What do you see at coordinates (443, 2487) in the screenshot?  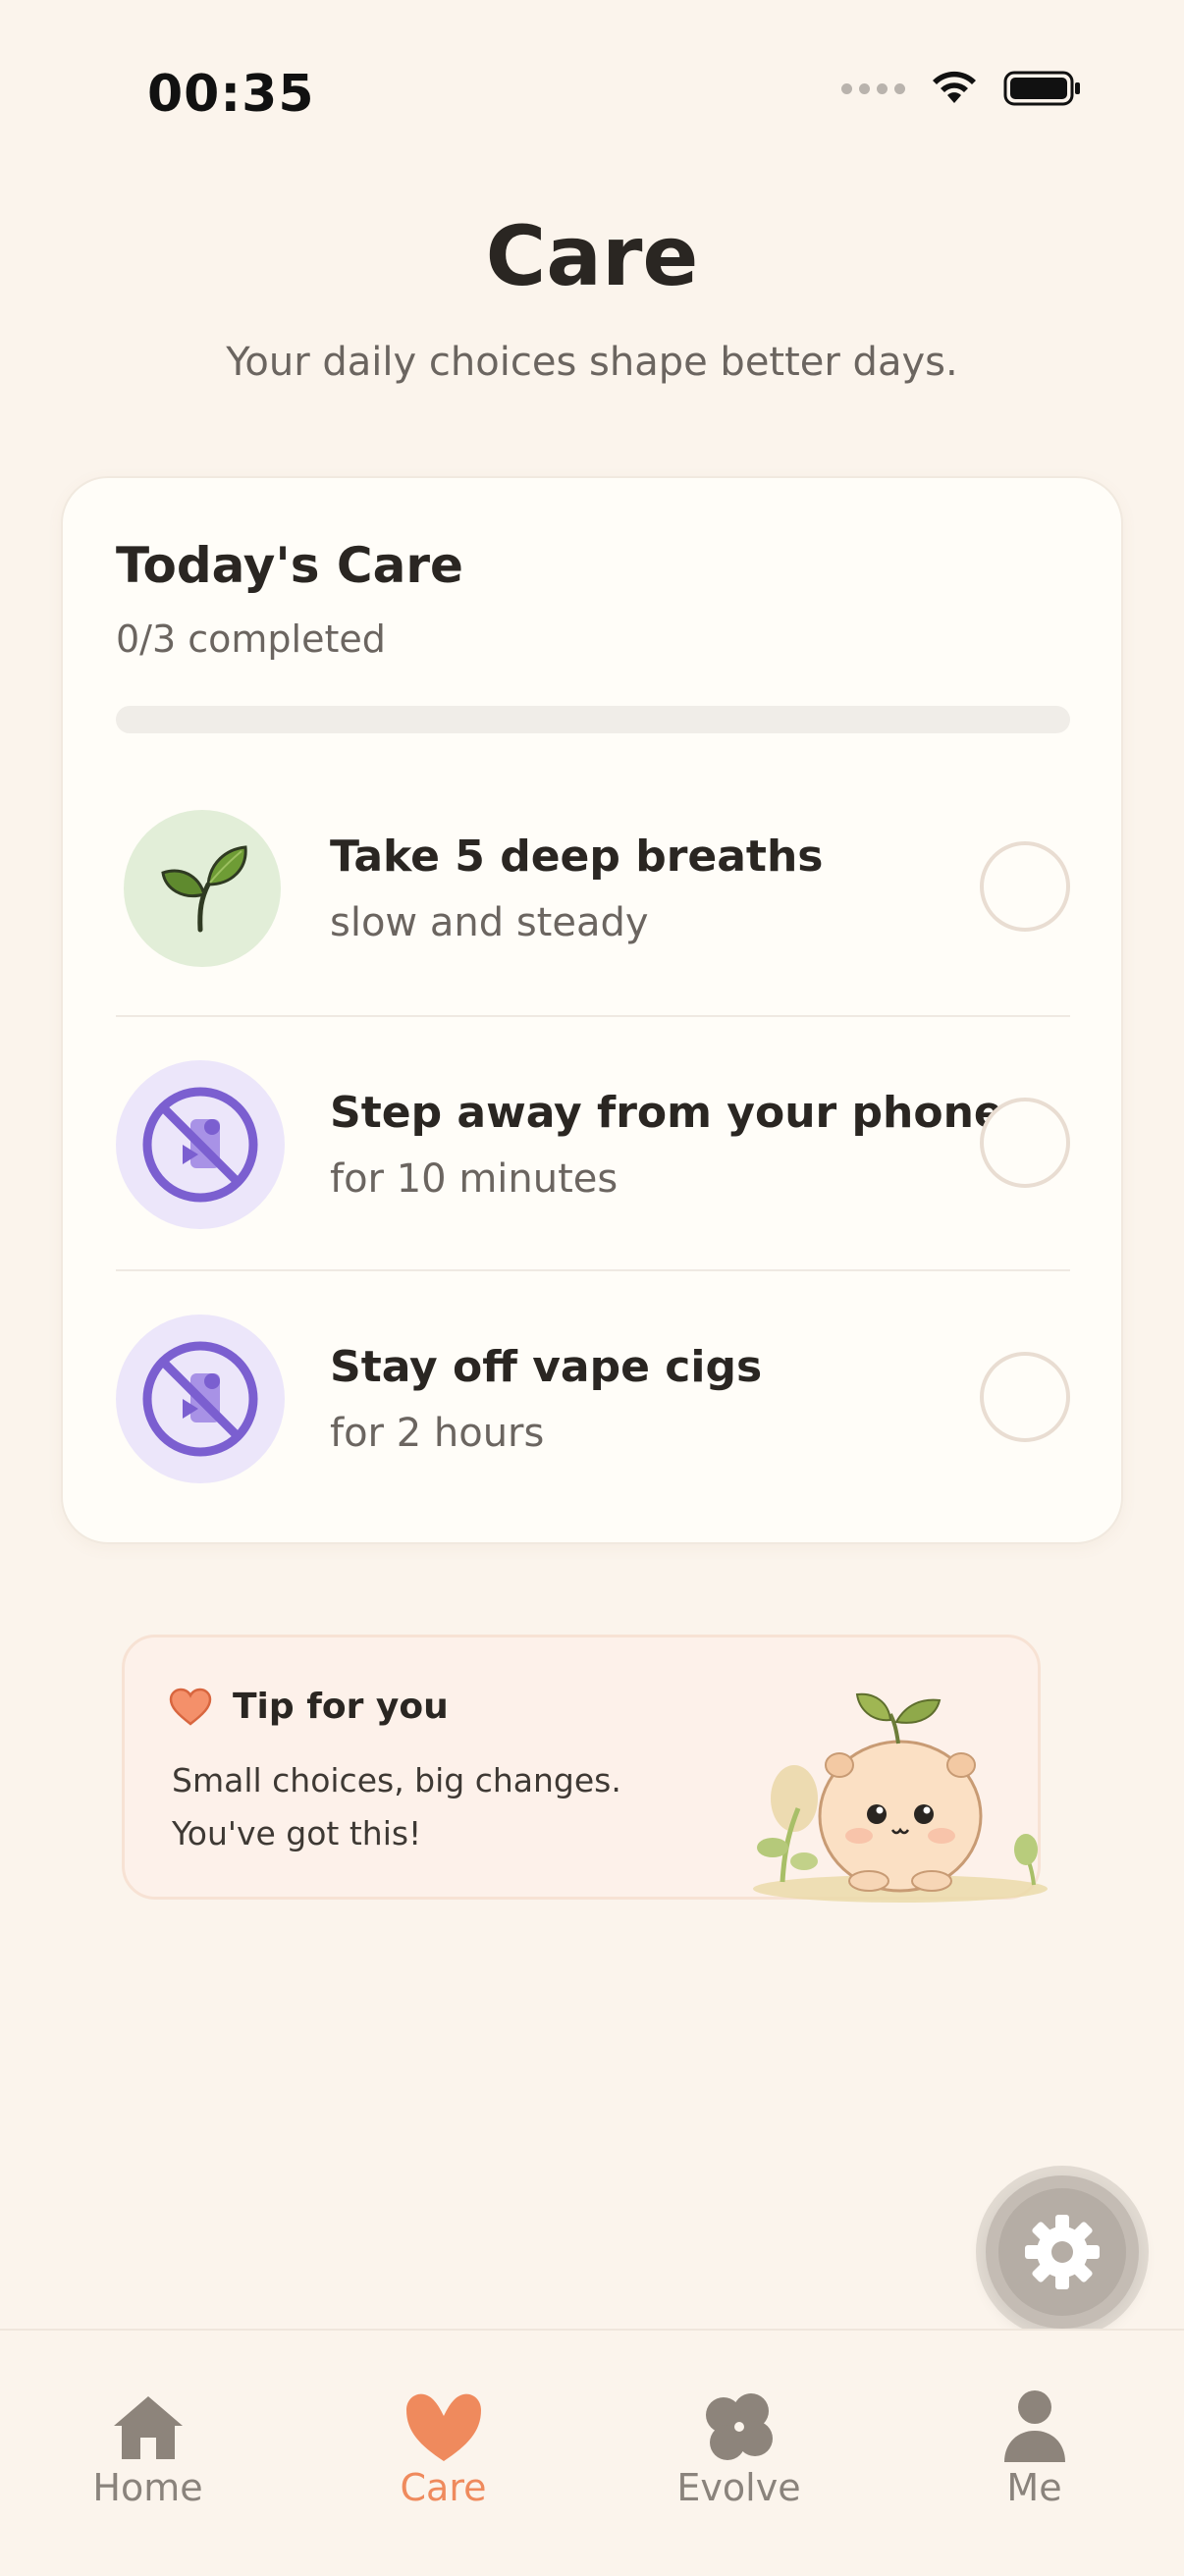 I see `tab-label: Care` at bounding box center [443, 2487].